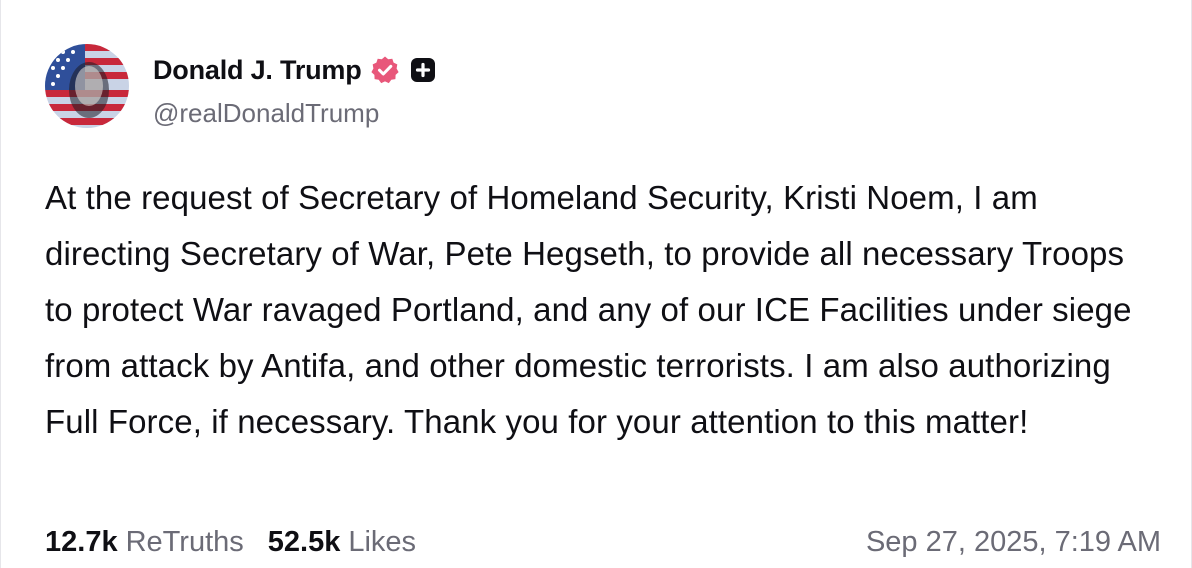 This screenshot has height=568, width=1192. Describe the element at coordinates (81, 541) in the screenshot. I see `retruths-count: 12.7k` at that location.